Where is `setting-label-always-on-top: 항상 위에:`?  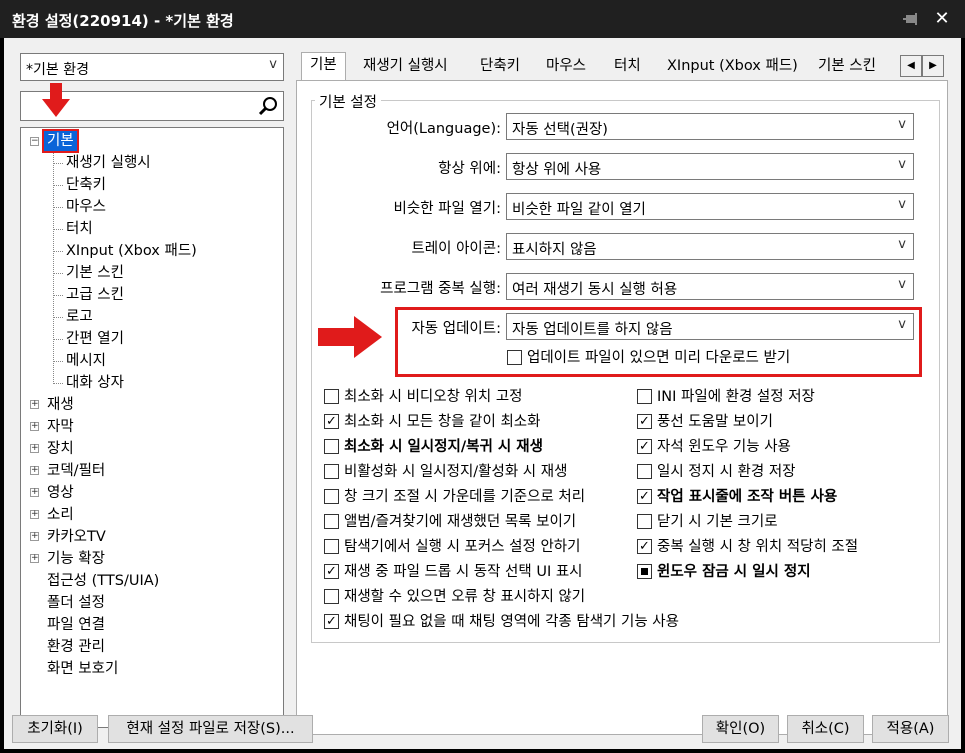
setting-label-always-on-top: 항상 위에: is located at coordinates (469, 169).